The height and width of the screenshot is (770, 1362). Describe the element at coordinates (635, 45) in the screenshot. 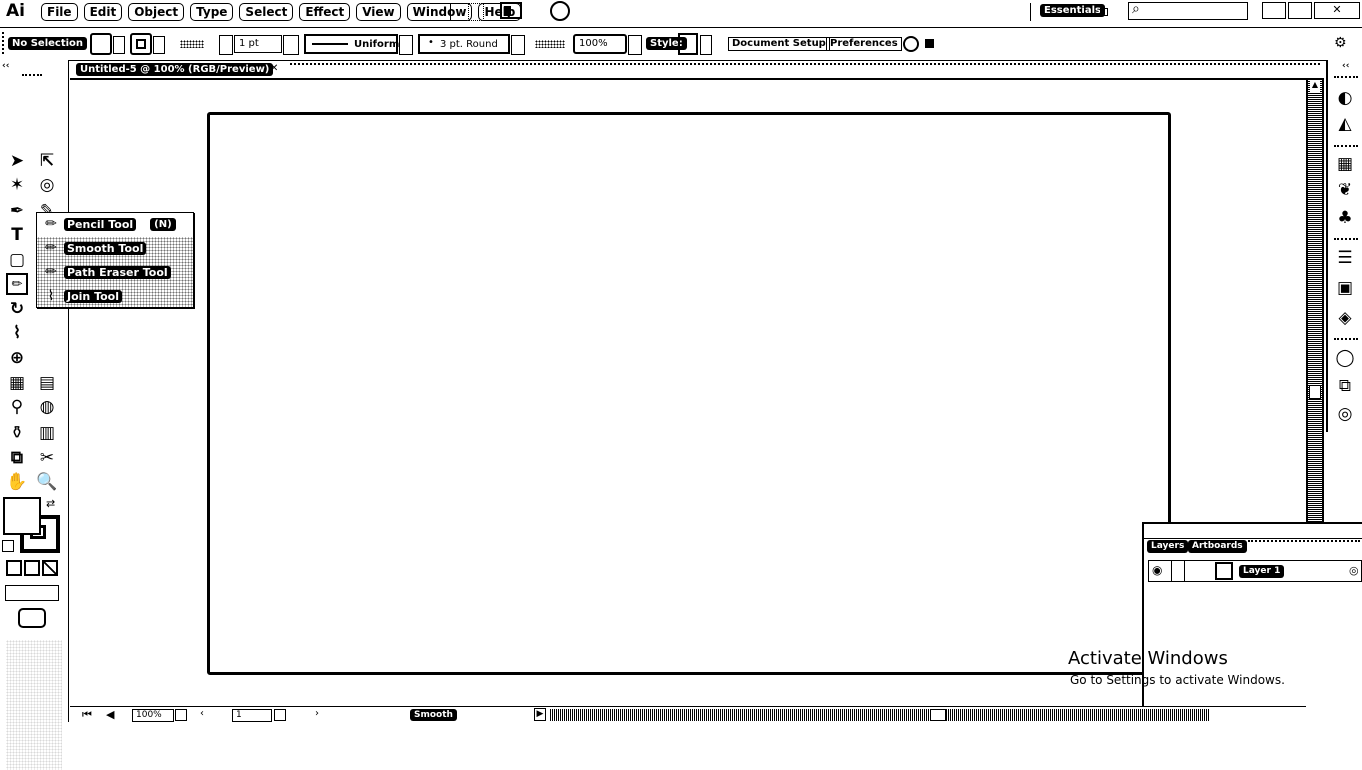

I see `opacity-dropdown-icon` at that location.